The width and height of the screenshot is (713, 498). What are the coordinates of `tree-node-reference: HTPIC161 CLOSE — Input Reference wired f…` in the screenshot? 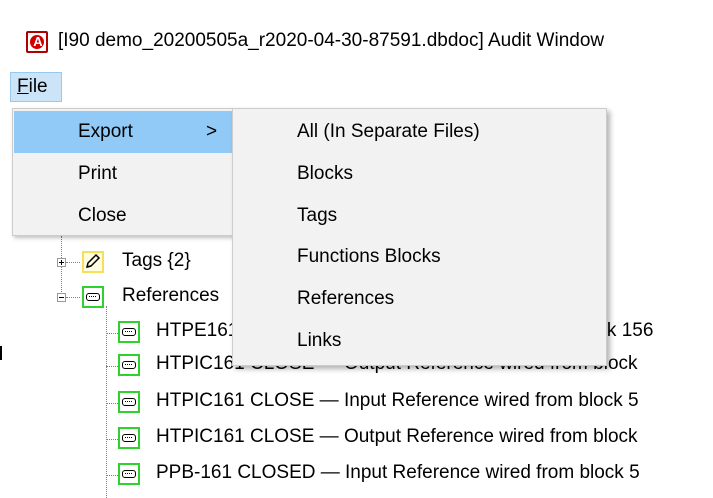 It's located at (397, 401).